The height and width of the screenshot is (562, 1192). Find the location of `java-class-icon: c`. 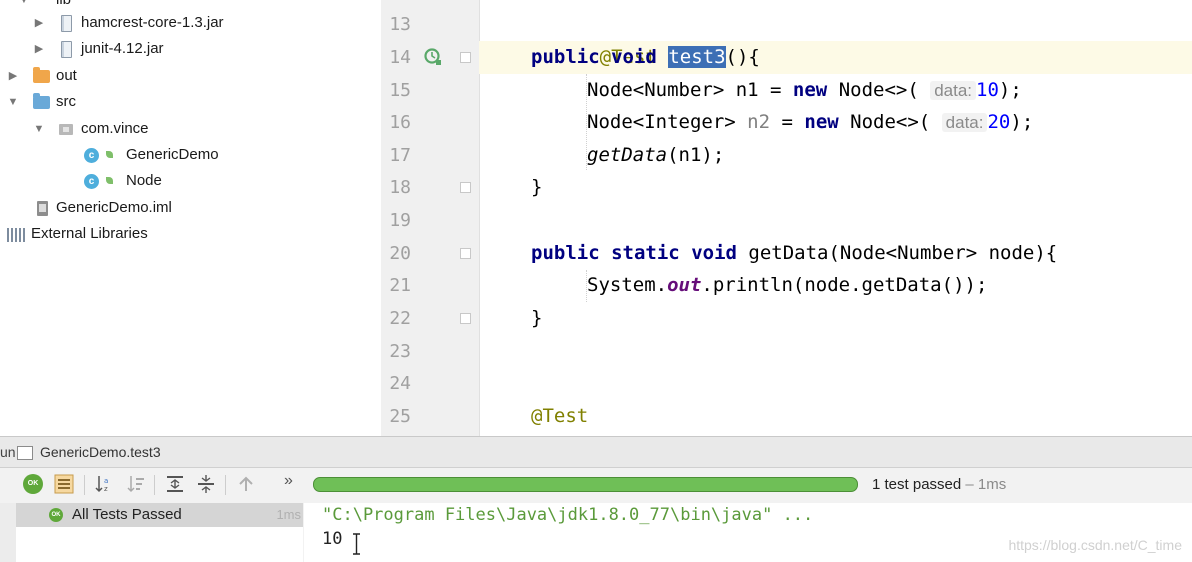

java-class-icon: c is located at coordinates (91, 181).